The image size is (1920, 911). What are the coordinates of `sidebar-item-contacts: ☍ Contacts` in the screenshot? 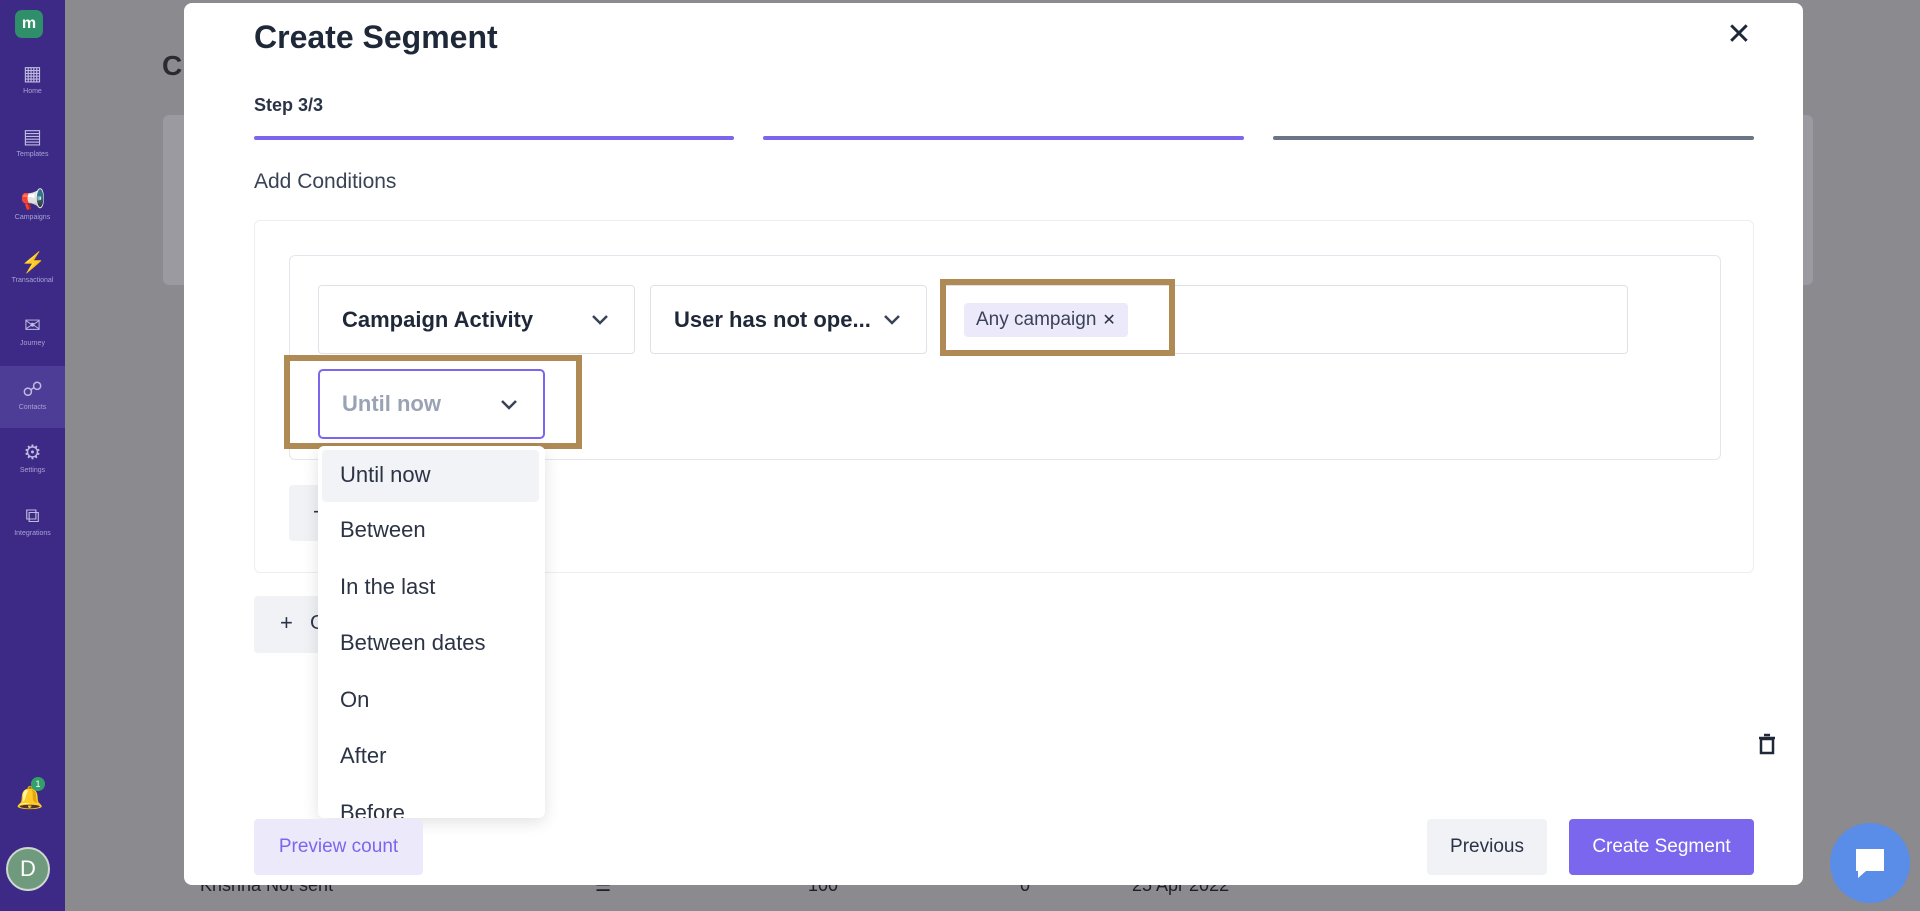 It's located at (32, 397).